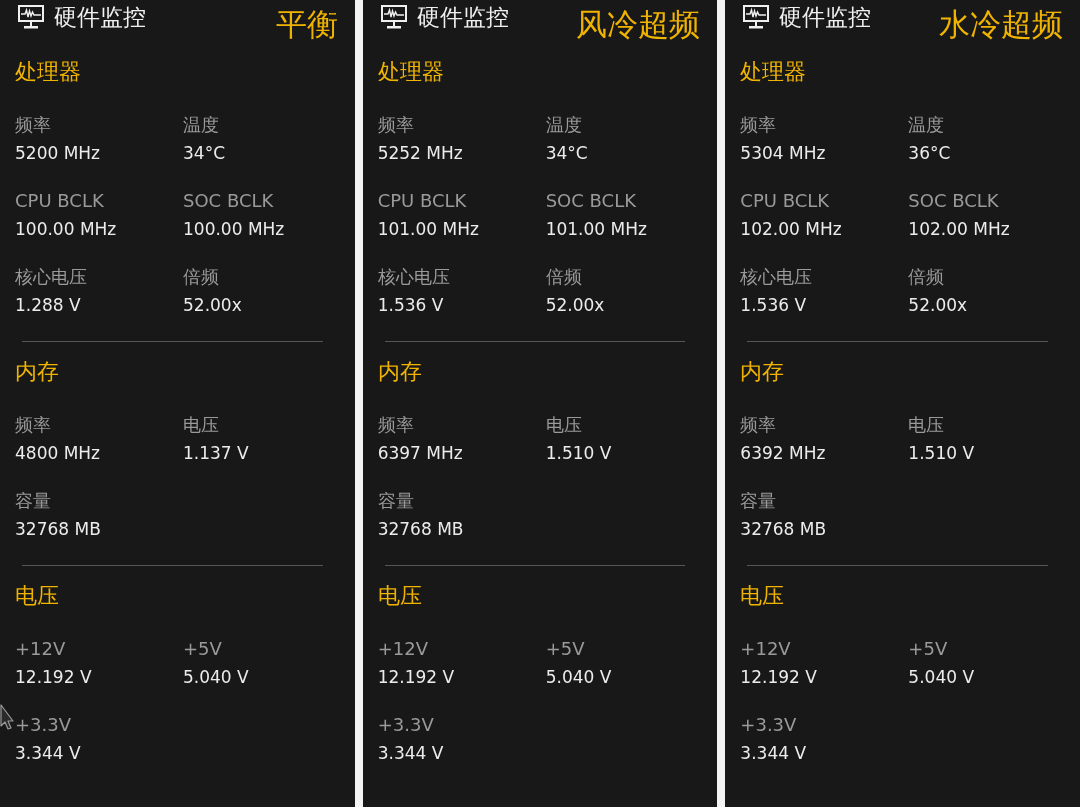 The image size is (1080, 807). What do you see at coordinates (216, 453) in the screenshot?
I see `reading-value: 1.137 V` at bounding box center [216, 453].